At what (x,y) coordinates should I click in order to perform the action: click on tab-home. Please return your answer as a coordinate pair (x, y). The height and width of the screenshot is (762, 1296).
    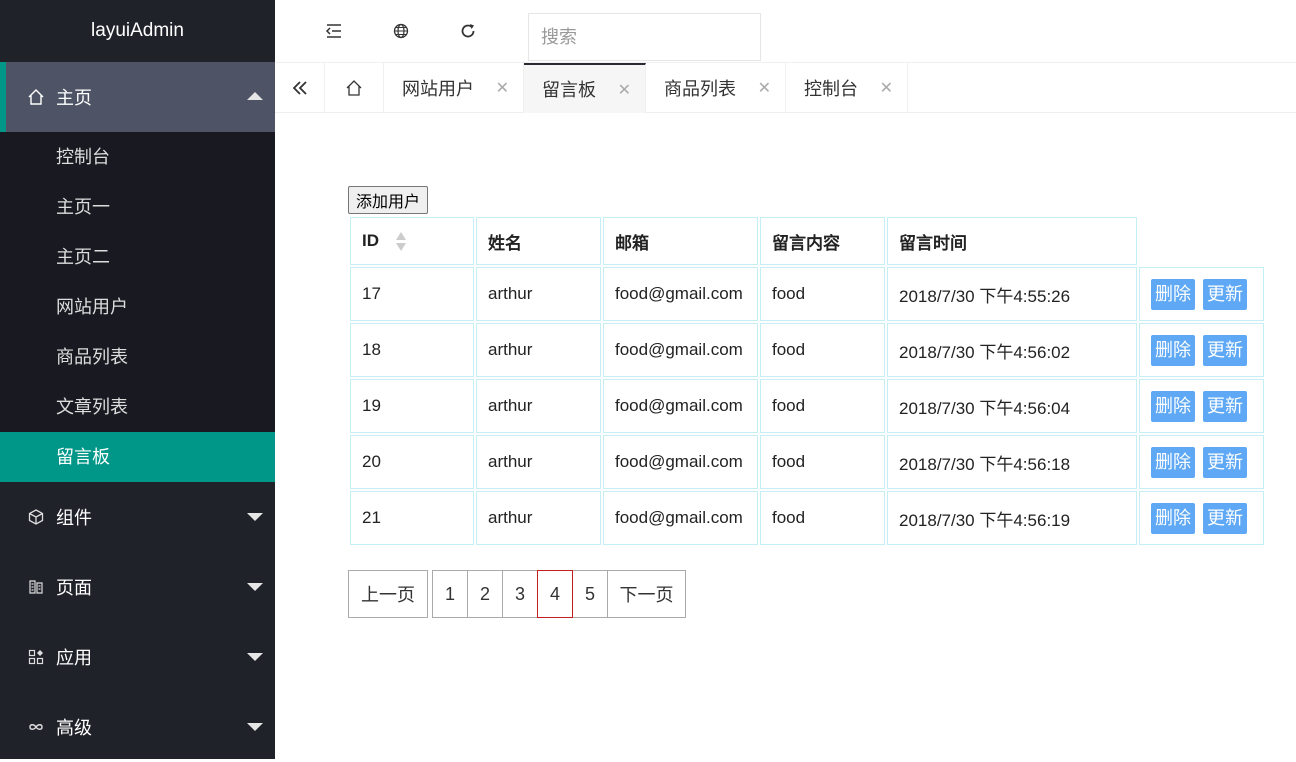
    Looking at the image, I should click on (354, 88).